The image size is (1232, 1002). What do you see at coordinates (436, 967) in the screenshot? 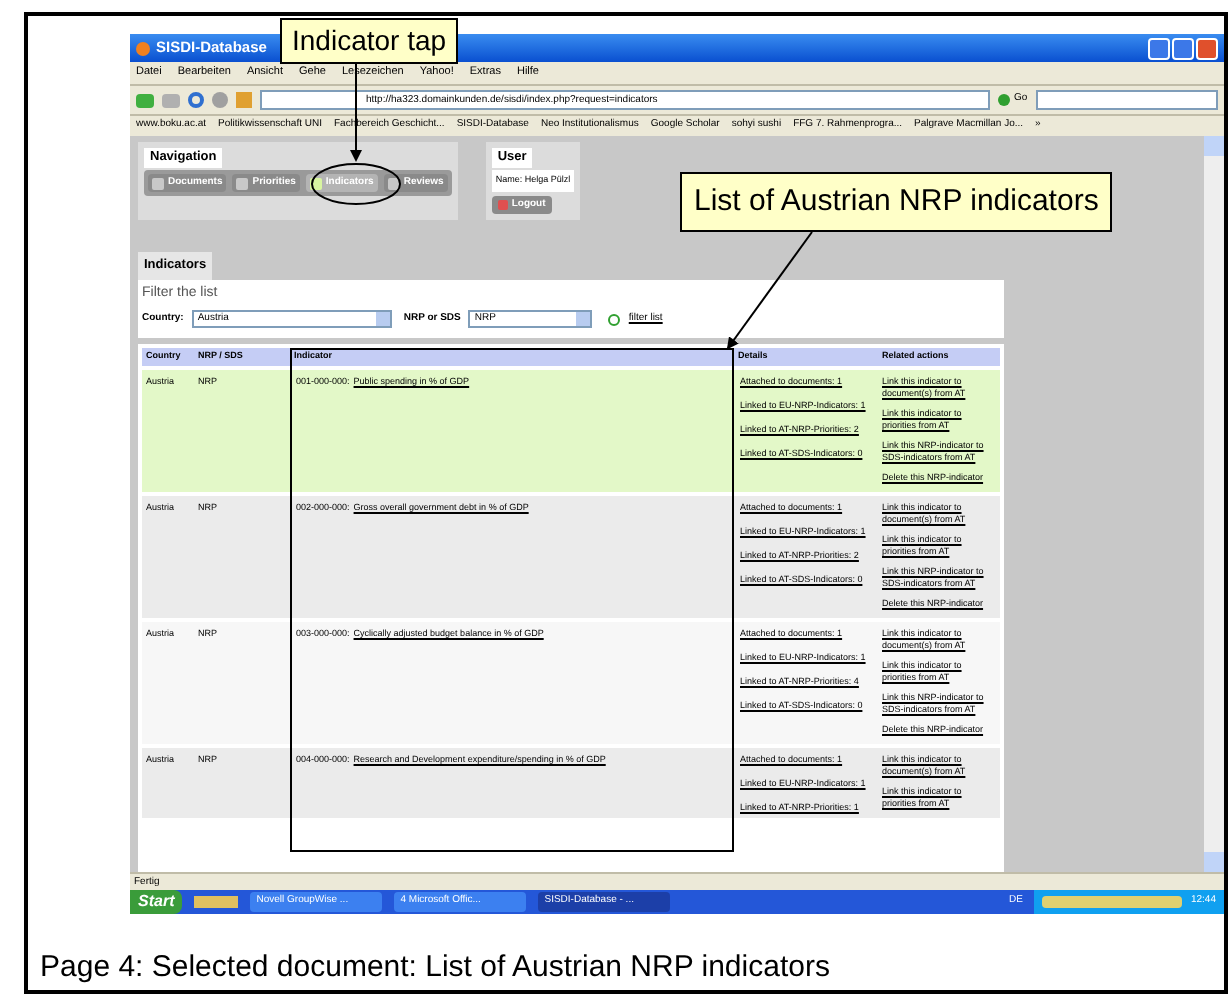
I see `slide-caption: Page 4: Selected document: List of Austrian NRP indicators` at bounding box center [436, 967].